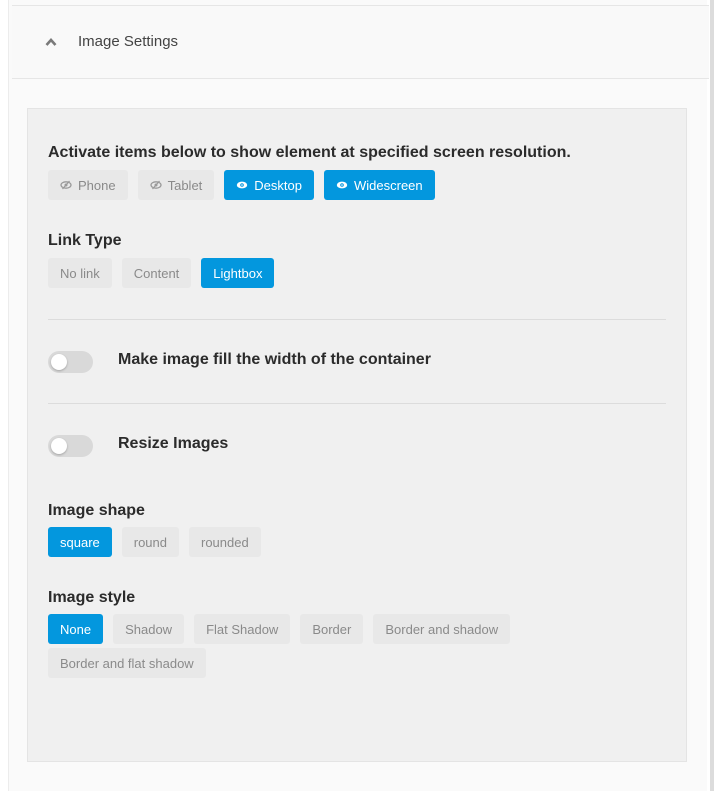 The height and width of the screenshot is (791, 714). What do you see at coordinates (442, 629) in the screenshot?
I see `style-border-and-shadow-button: Border and shadow` at bounding box center [442, 629].